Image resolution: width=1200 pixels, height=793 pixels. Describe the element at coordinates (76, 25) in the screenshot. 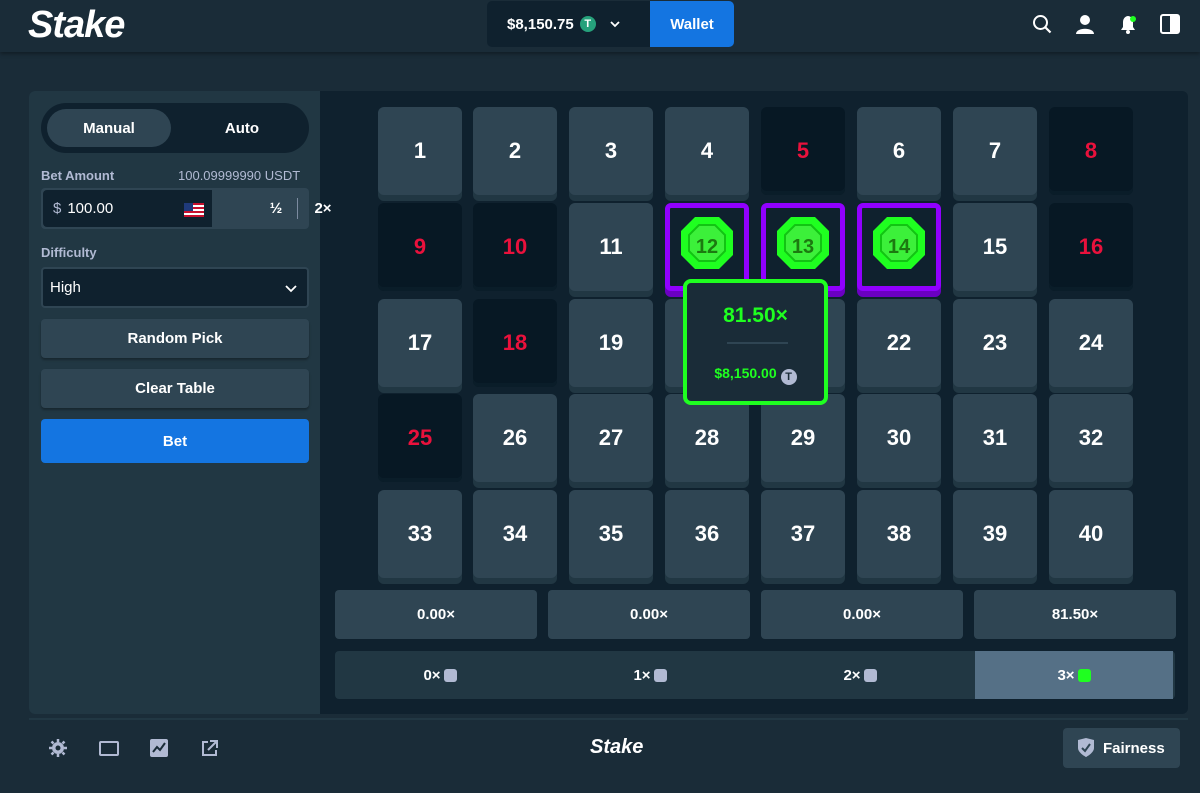

I see `stake-logo: Stake` at that location.